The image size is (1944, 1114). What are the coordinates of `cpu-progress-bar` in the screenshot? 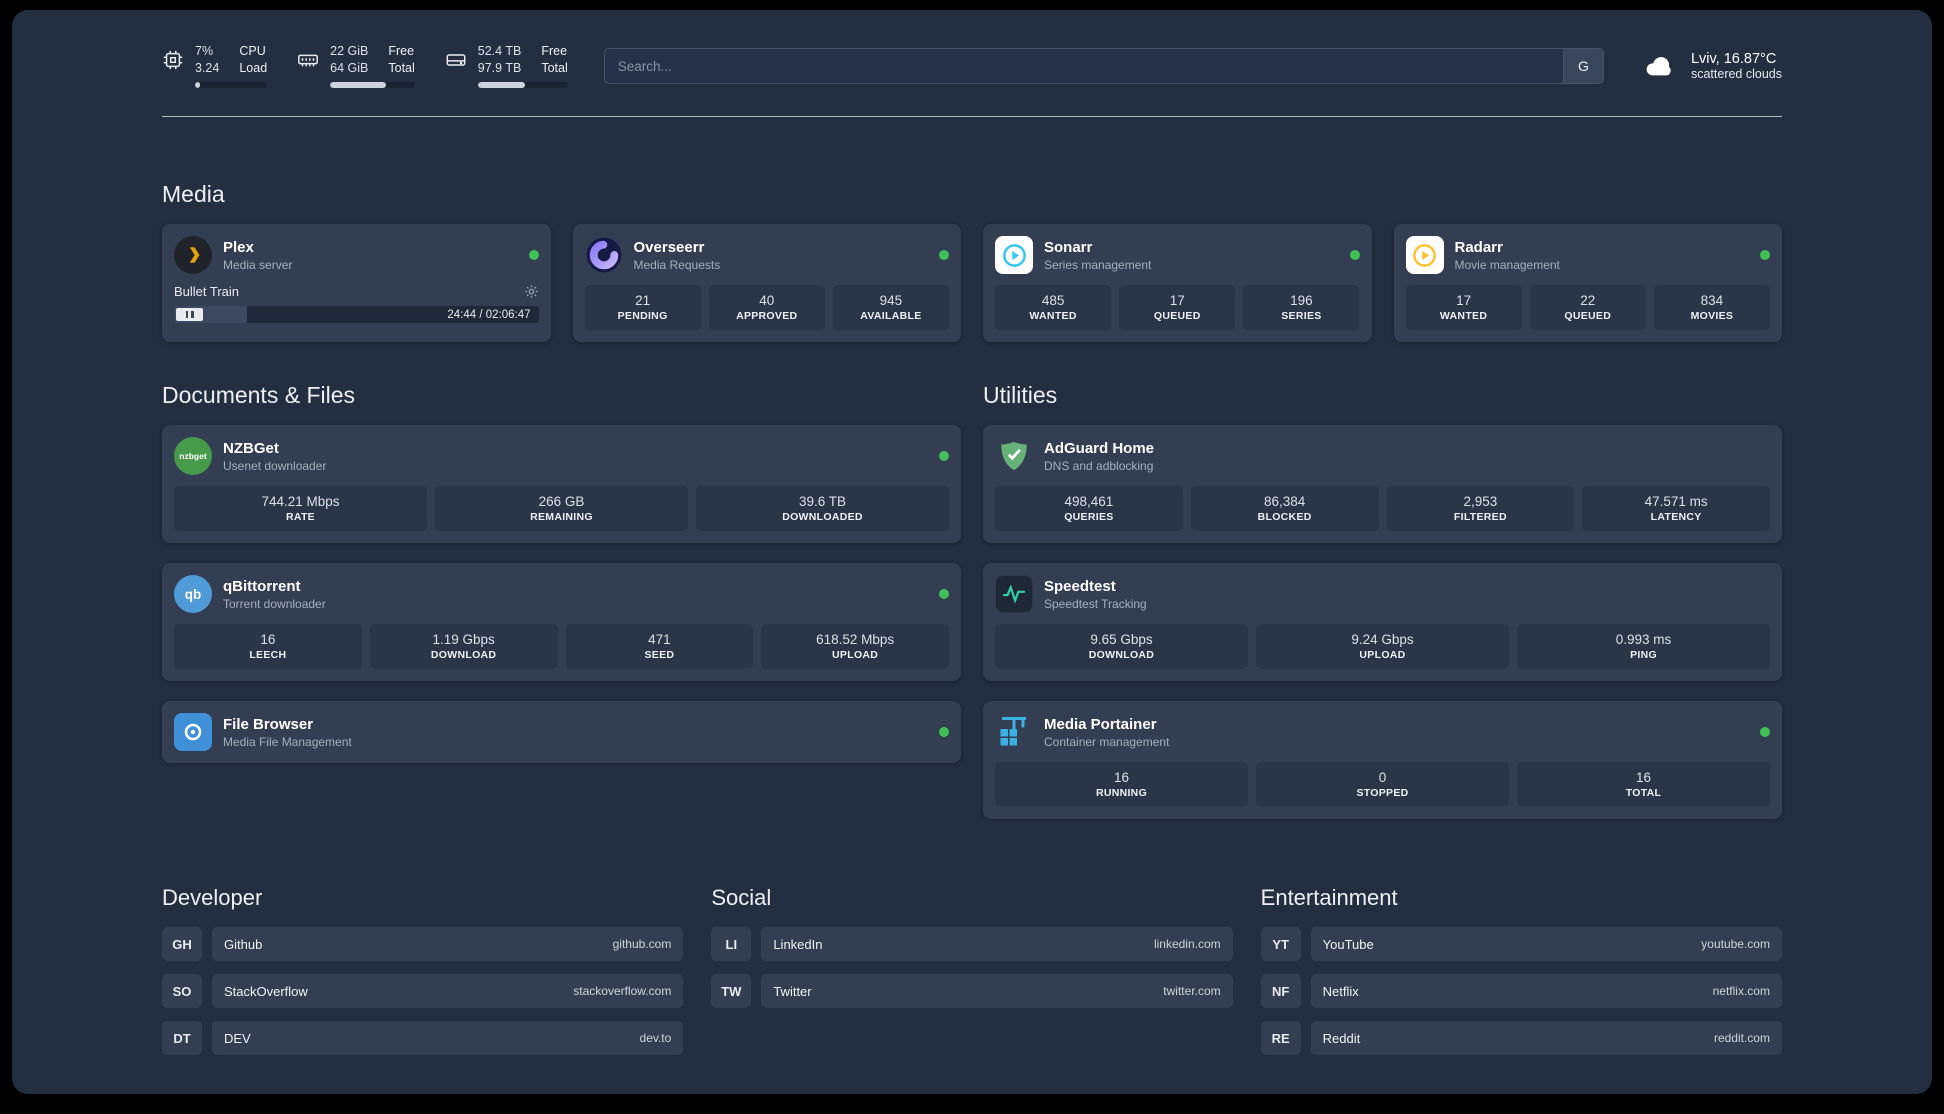 It's located at (231, 85).